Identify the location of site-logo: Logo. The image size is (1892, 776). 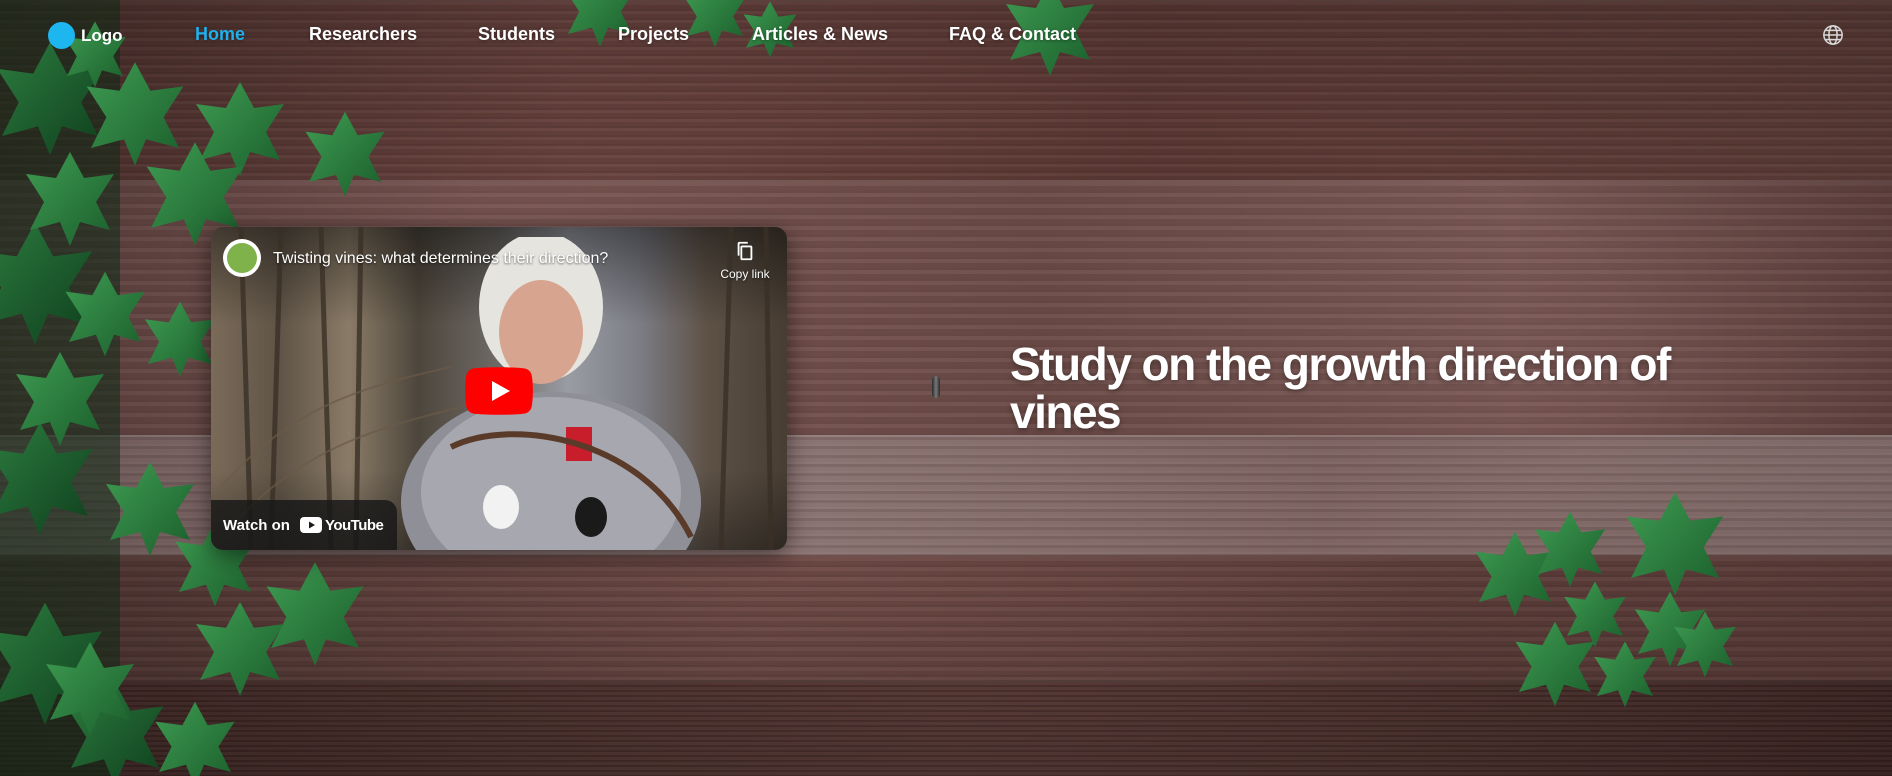
(85, 35).